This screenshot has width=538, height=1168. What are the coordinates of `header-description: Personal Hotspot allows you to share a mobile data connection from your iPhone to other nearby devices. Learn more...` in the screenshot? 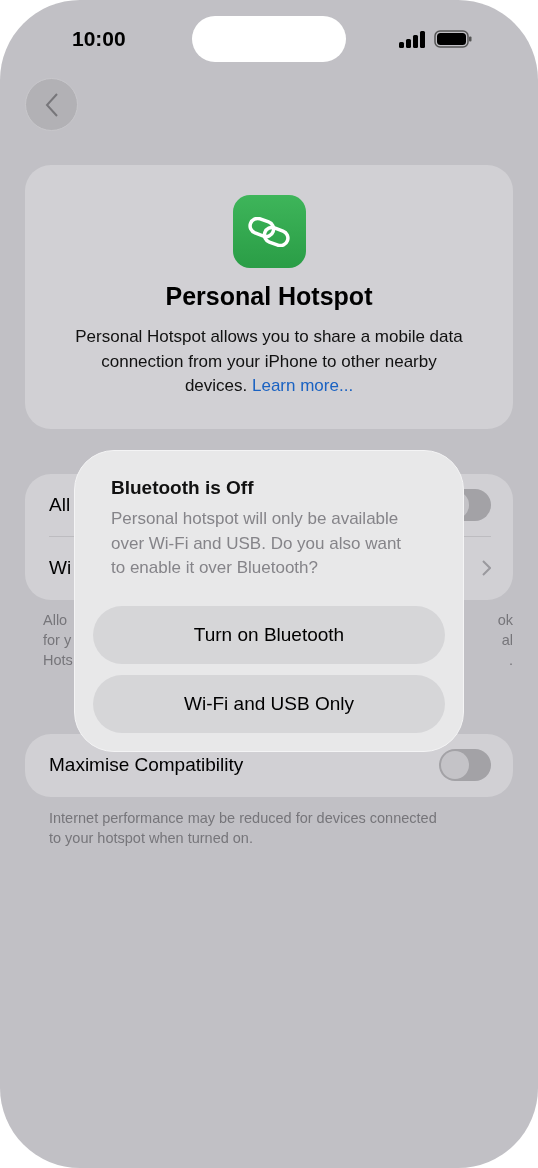 It's located at (269, 361).